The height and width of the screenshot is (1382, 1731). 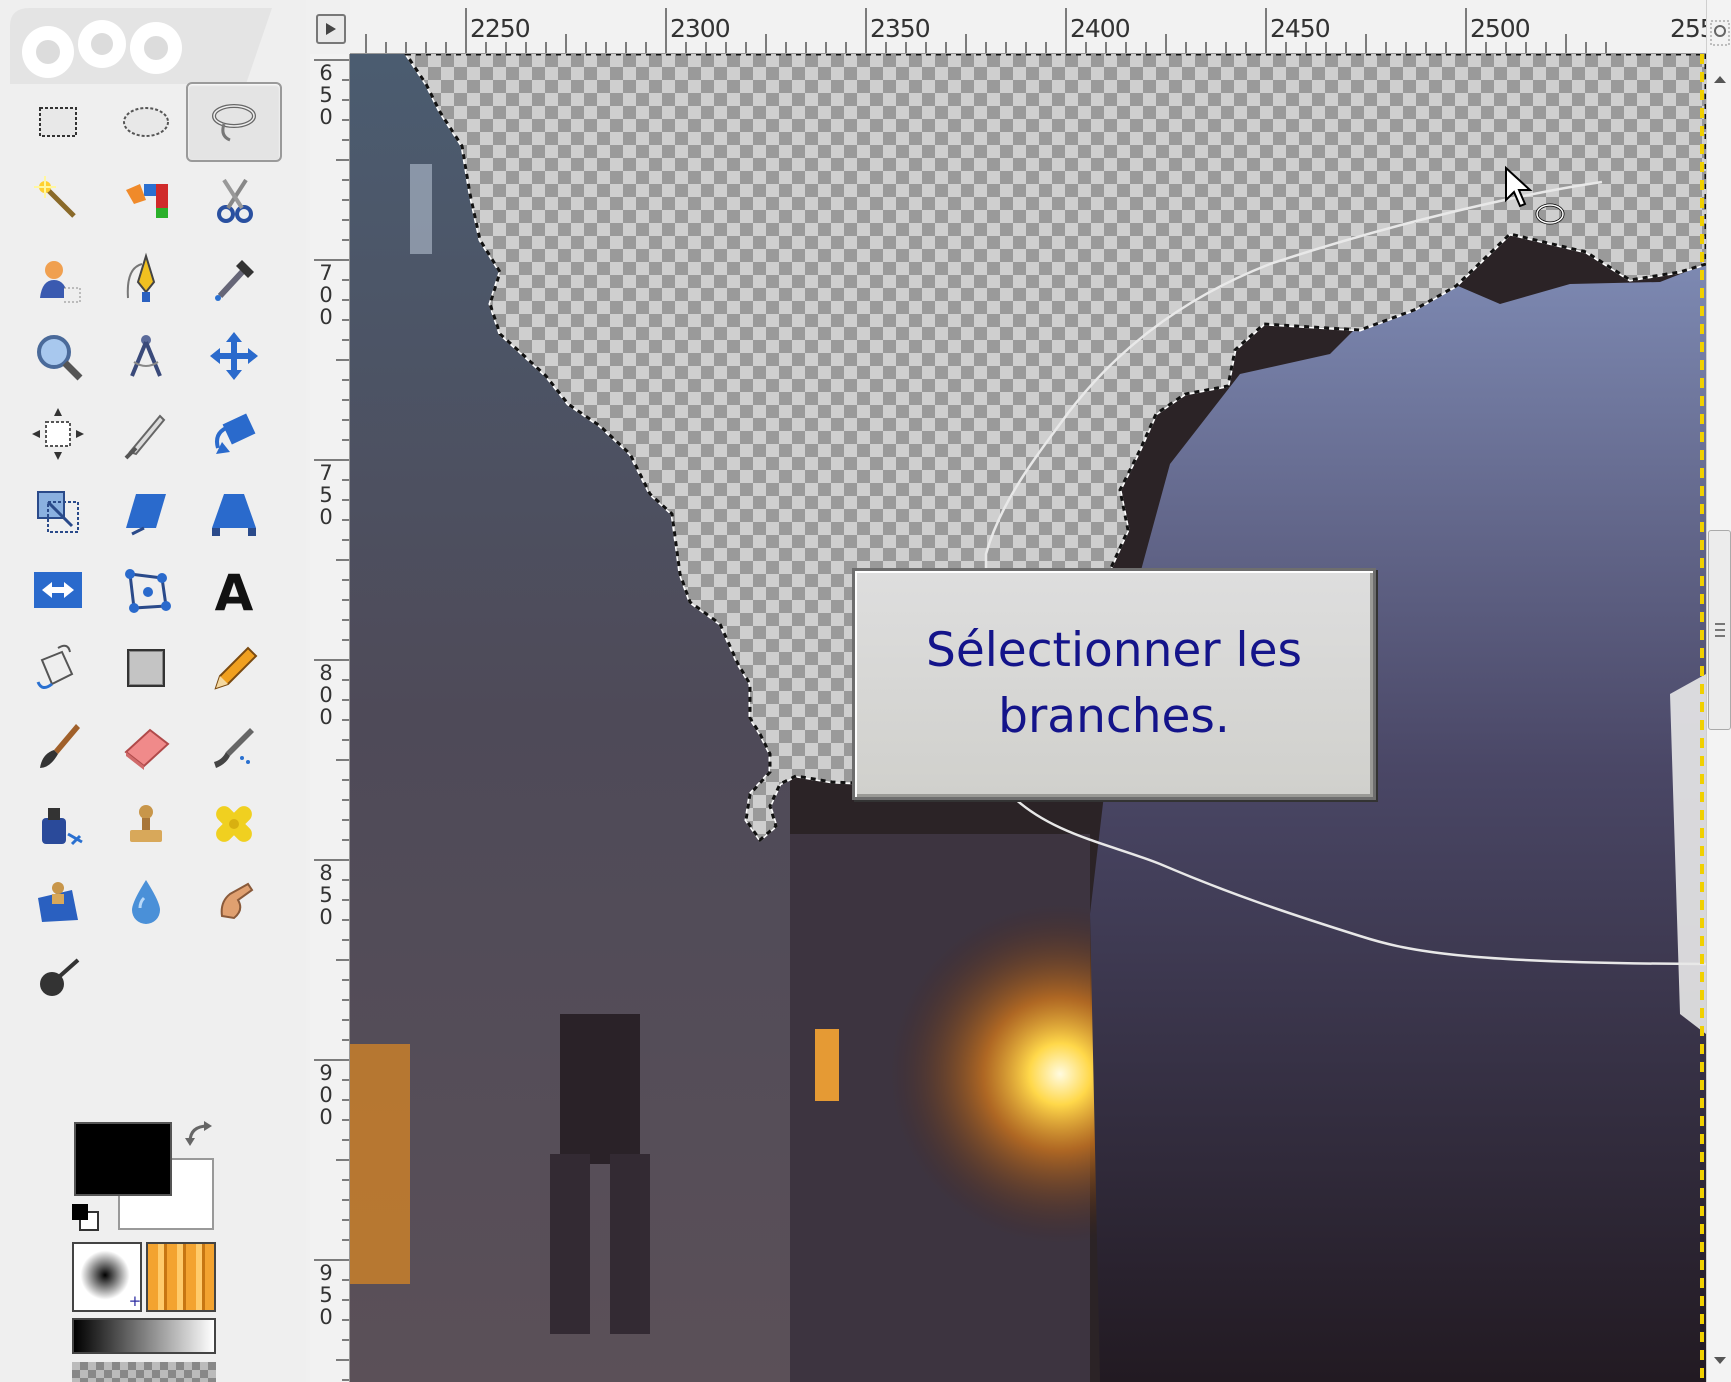 I want to click on tool-dodge-burn-button, so click(x=58, y=980).